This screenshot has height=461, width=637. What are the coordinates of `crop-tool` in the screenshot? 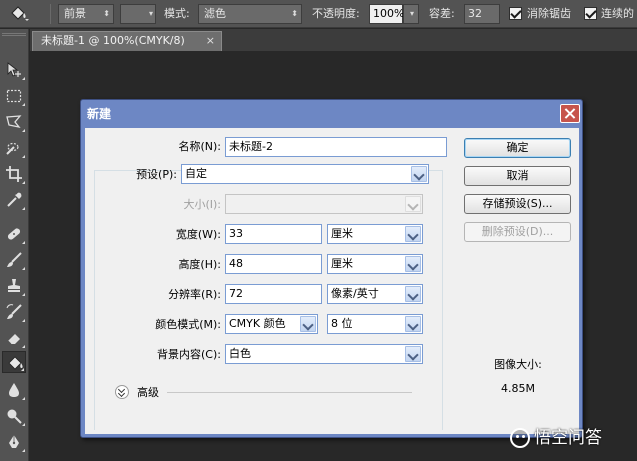 It's located at (14, 174).